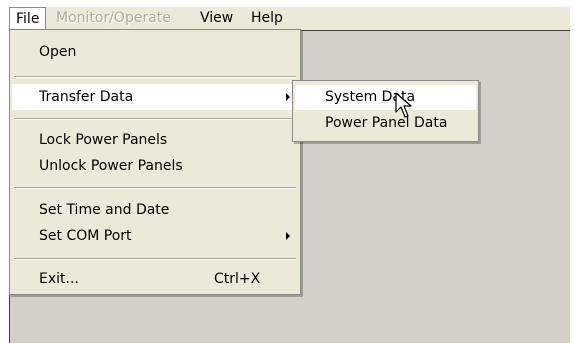 The image size is (575, 343). Describe the element at coordinates (289, 18) in the screenshot. I see `menu-bar: File Monitor/Operate View Help` at that location.